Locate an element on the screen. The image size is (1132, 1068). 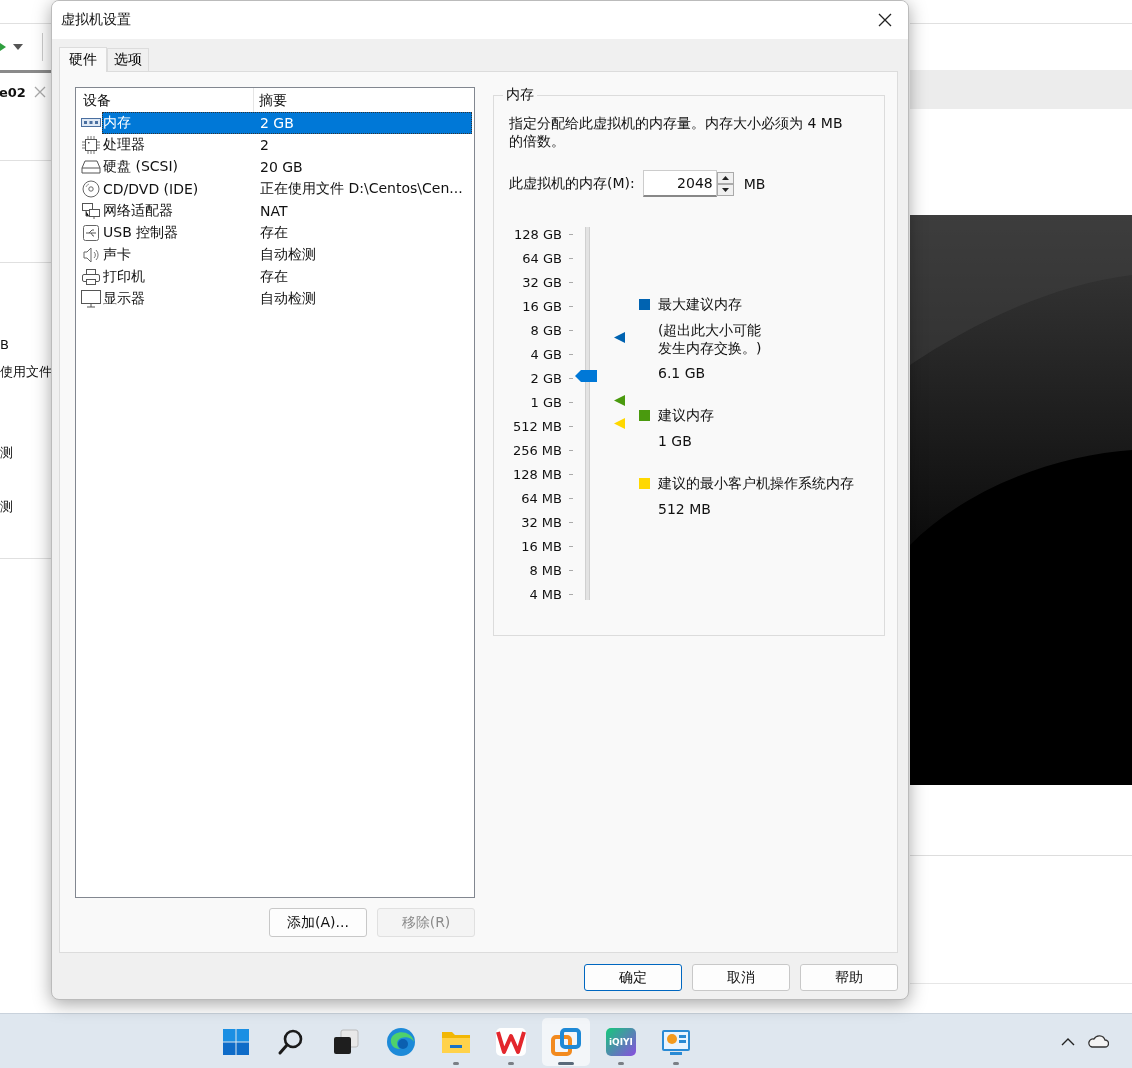
device-name: 硬盘 (SCSI) is located at coordinates (141, 167).